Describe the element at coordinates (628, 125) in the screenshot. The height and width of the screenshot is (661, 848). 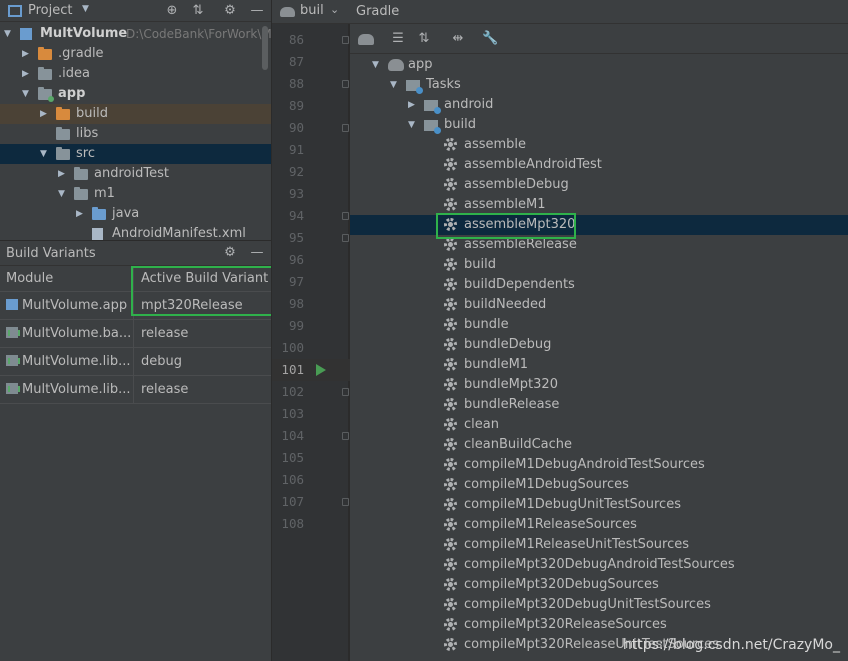
I see `gradle-tree-node: ▼ build` at that location.